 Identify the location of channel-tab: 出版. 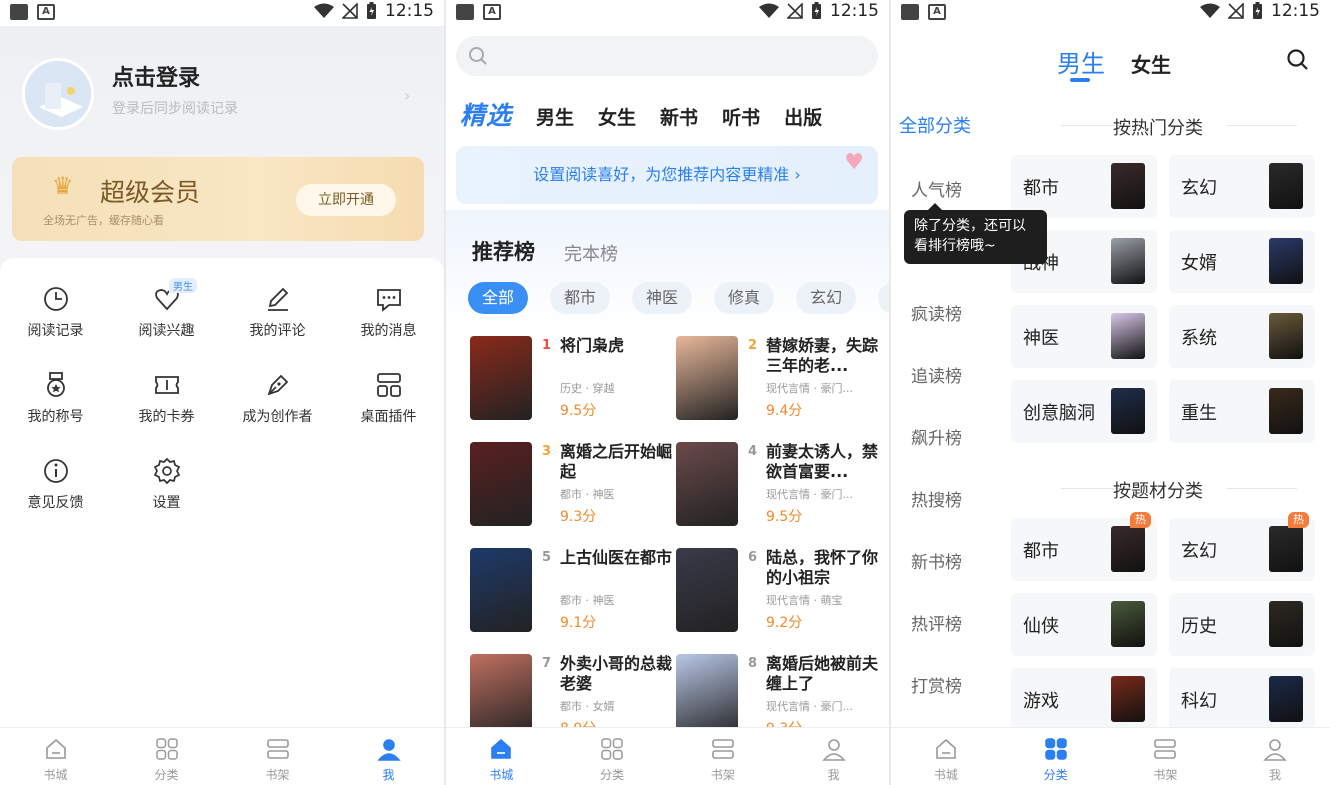
(803, 116).